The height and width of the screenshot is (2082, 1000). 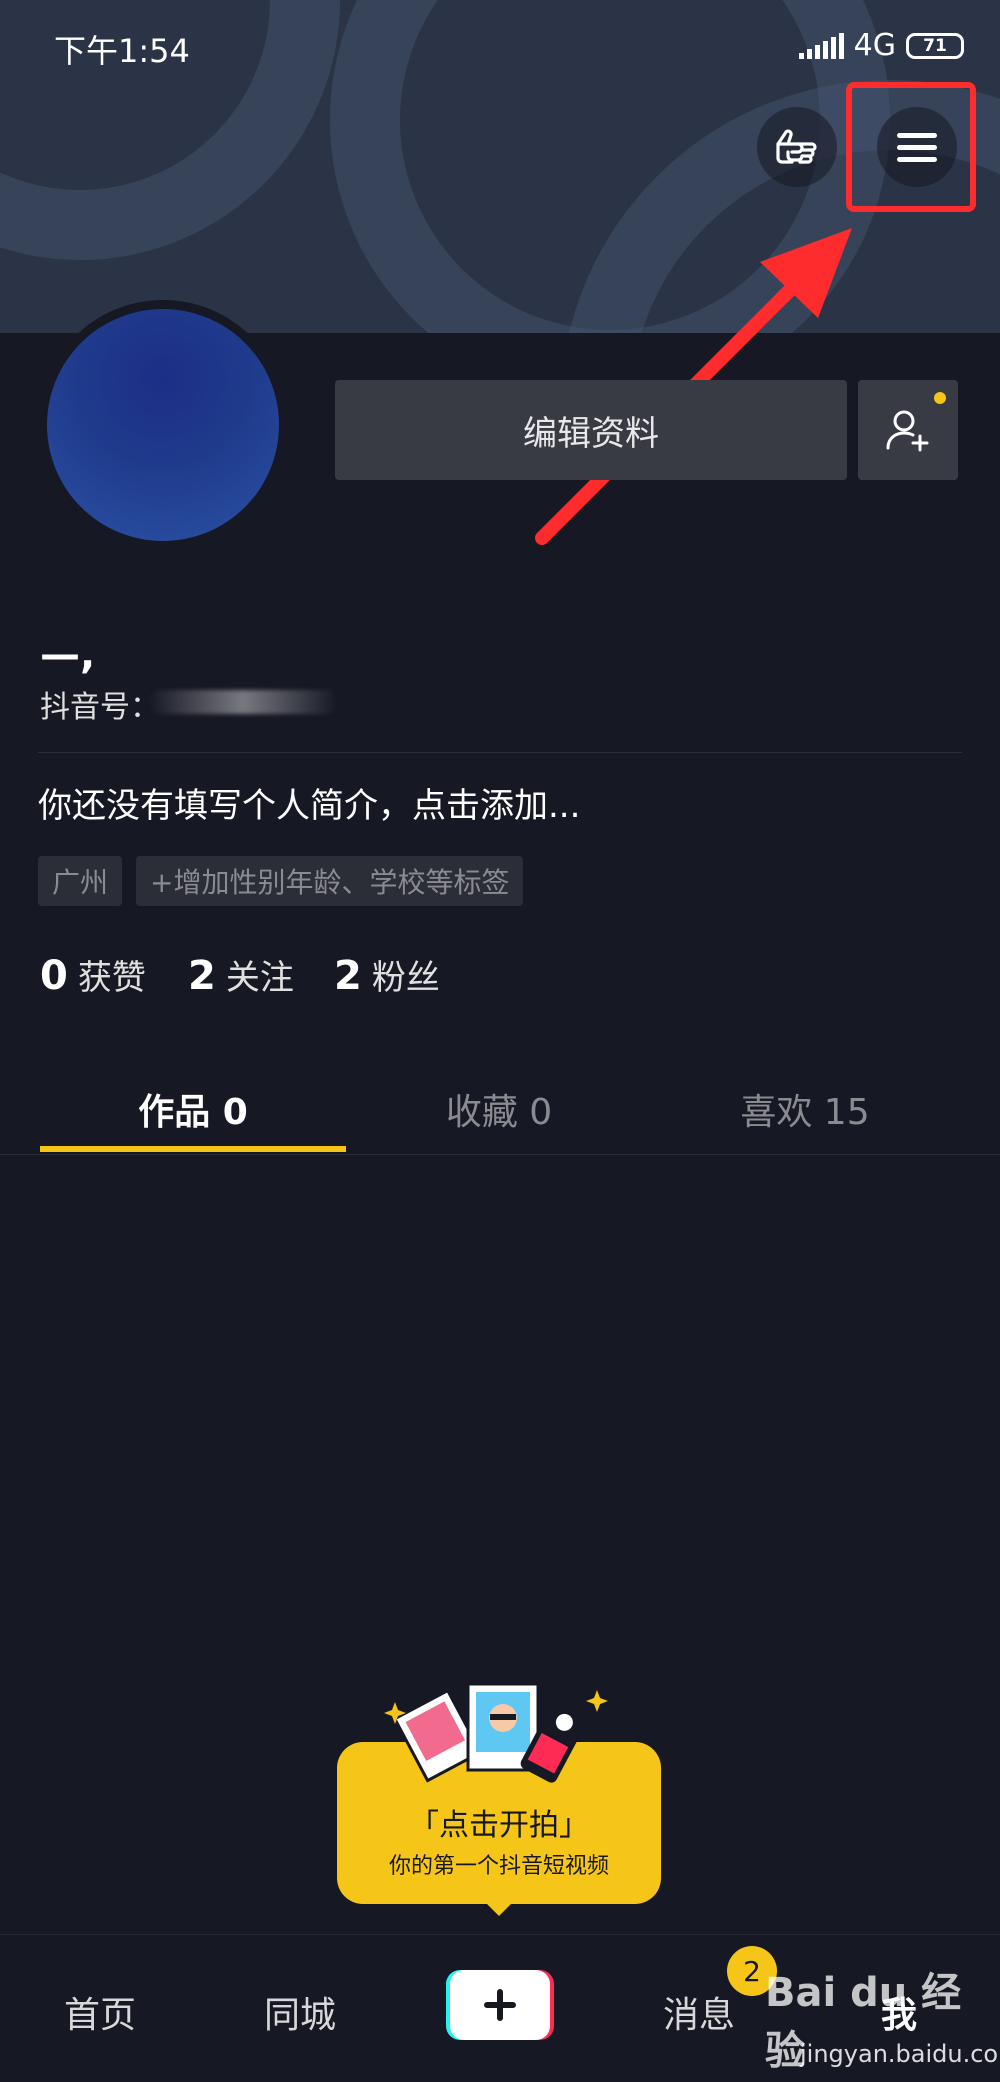 I want to click on tab-favorites: 收藏 0, so click(x=499, y=1109).